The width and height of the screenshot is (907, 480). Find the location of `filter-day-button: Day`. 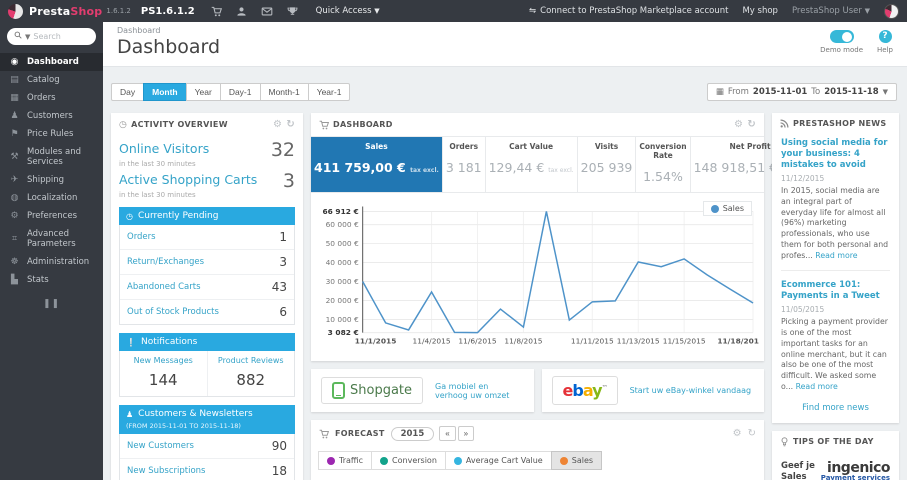

filter-day-button: Day is located at coordinates (128, 92).